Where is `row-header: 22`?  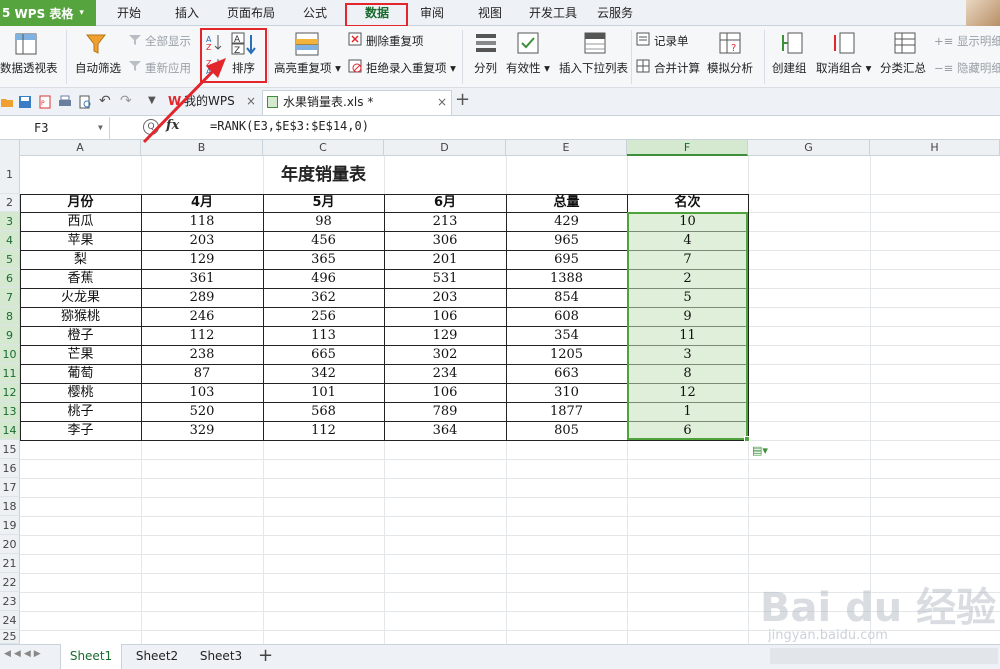 row-header: 22 is located at coordinates (10, 582).